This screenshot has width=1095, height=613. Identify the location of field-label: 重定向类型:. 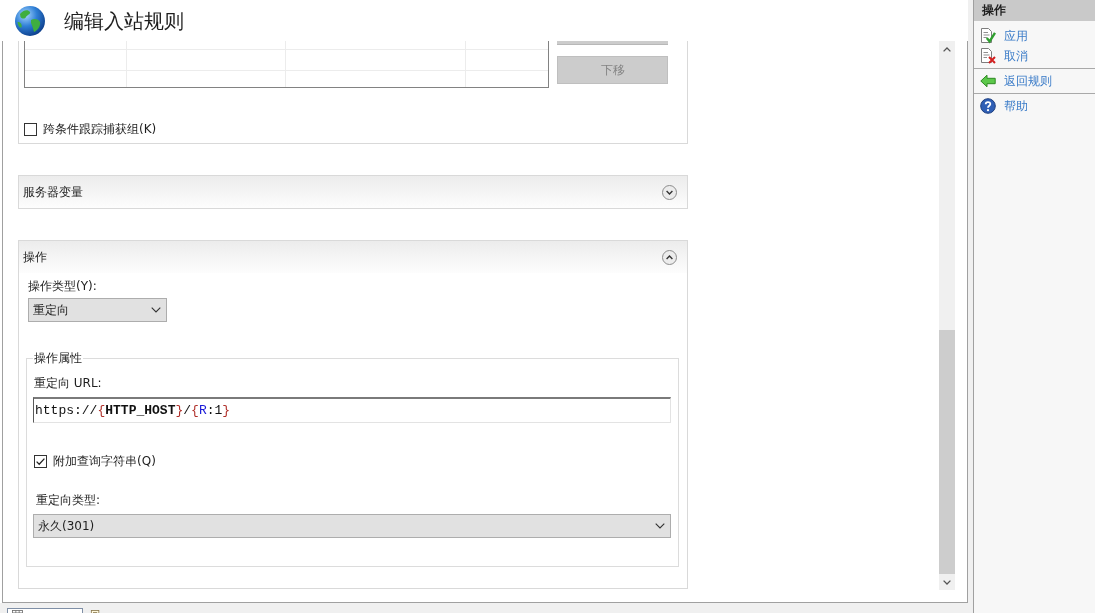
(68, 500).